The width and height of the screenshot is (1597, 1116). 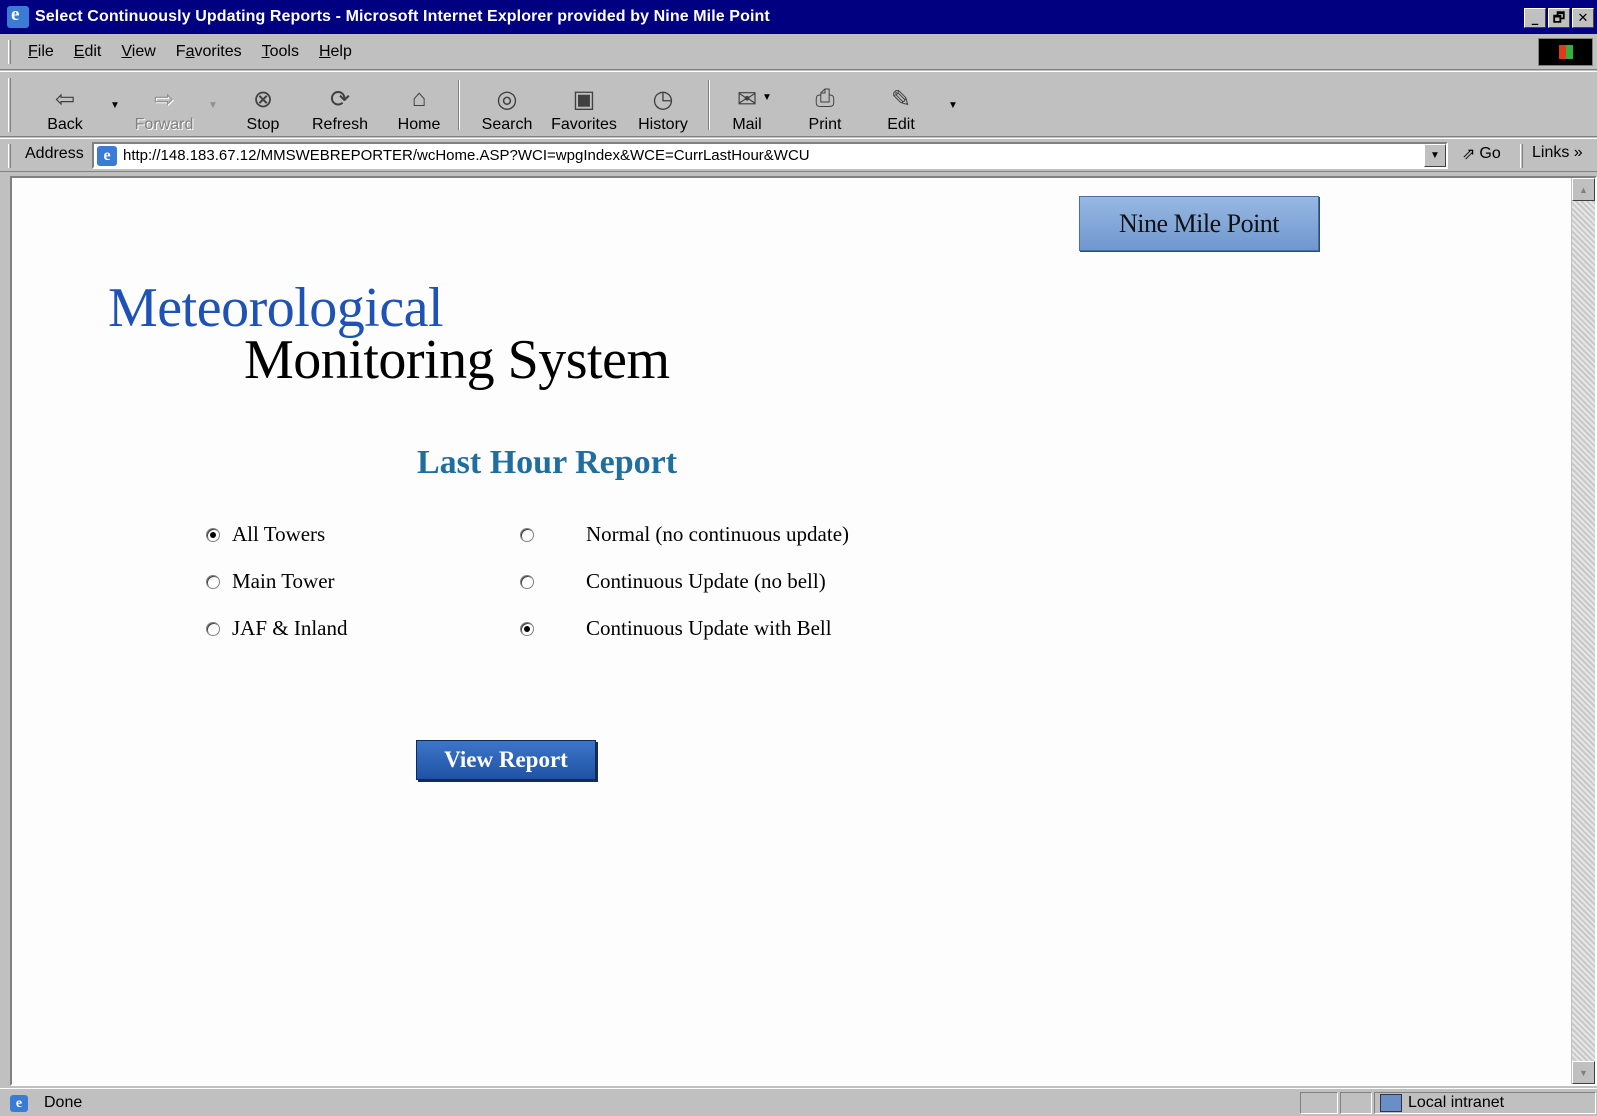 I want to click on links-separator, so click(x=1521, y=156).